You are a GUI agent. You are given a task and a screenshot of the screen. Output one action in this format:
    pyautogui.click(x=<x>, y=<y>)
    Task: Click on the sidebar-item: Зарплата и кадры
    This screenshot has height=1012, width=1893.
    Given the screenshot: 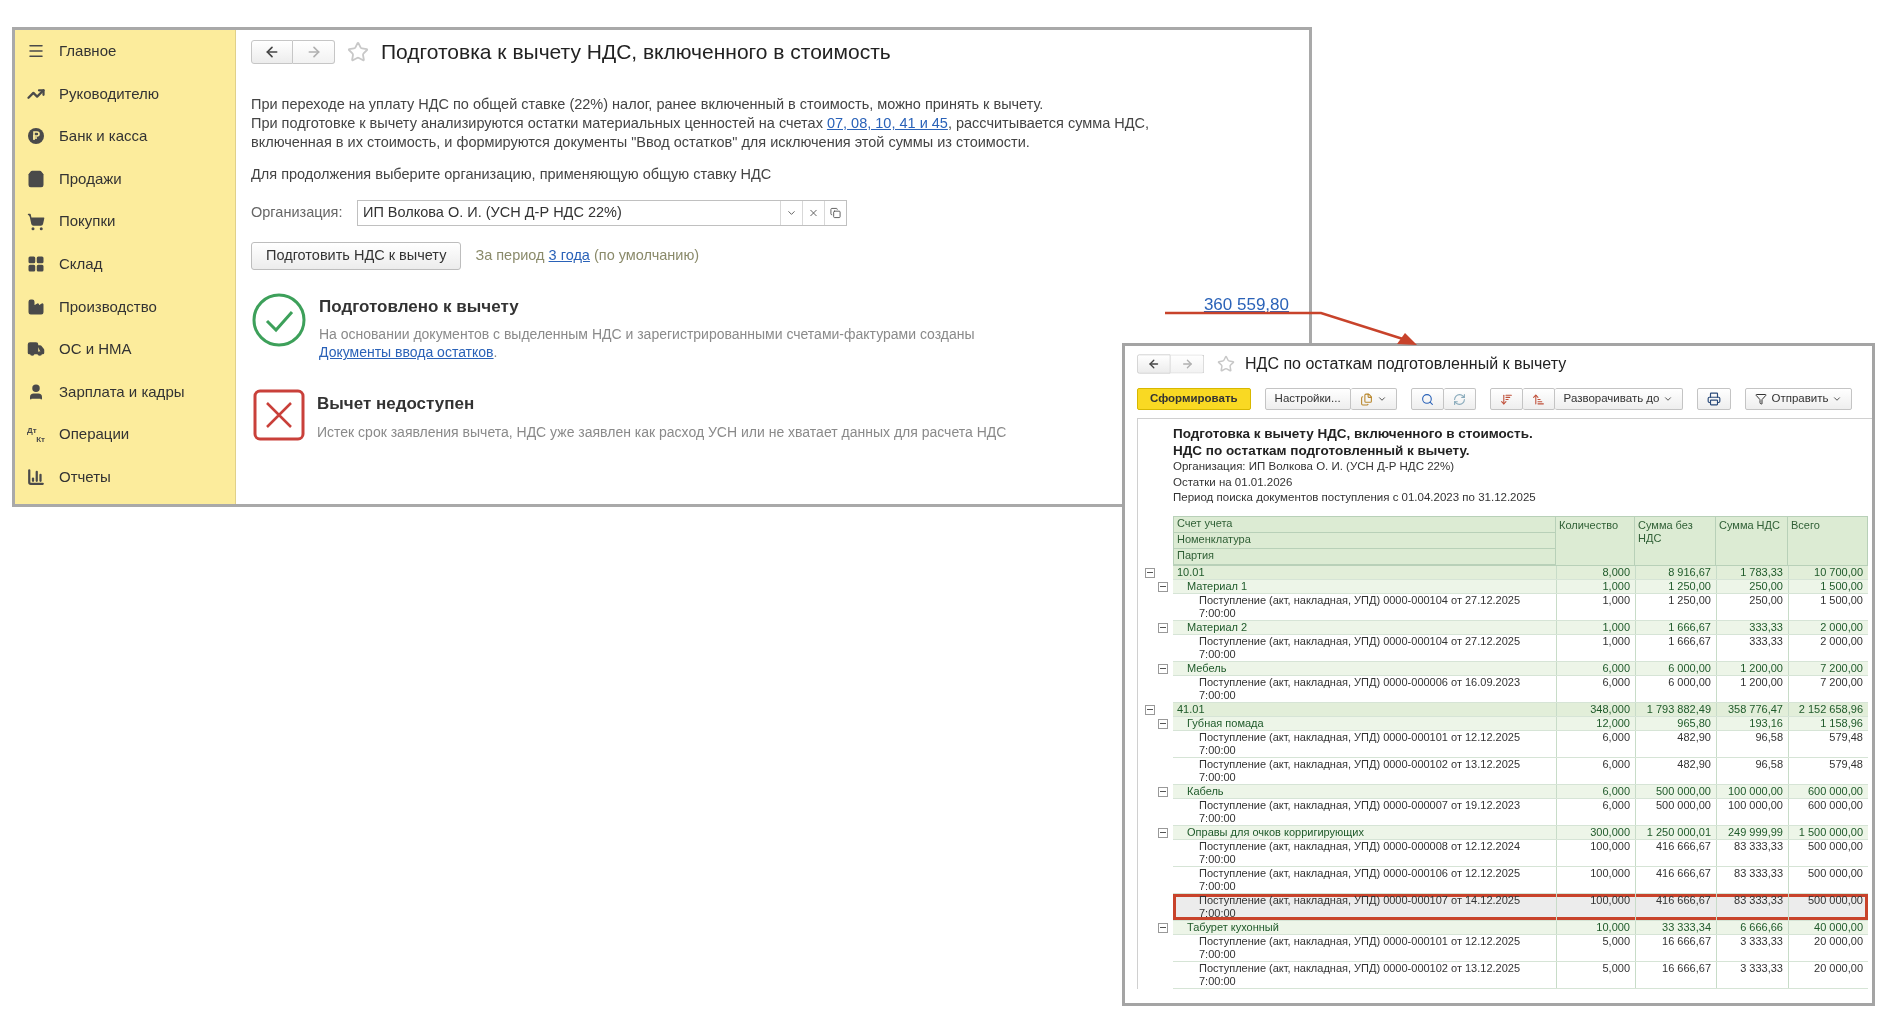 What is the action you would take?
    pyautogui.click(x=125, y=392)
    